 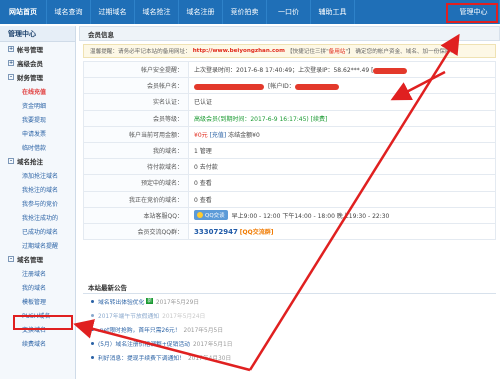 What do you see at coordinates (37, 273) in the screenshot?
I see `sidebar-item-register: 注册域名` at bounding box center [37, 273].